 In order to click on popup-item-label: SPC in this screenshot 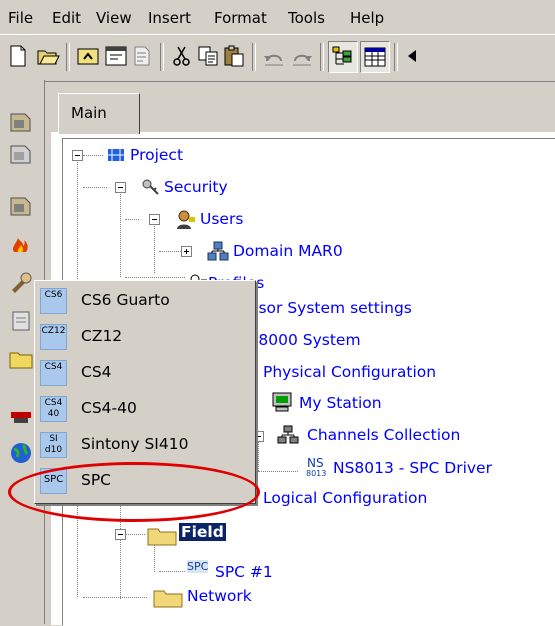, I will do `click(96, 480)`.